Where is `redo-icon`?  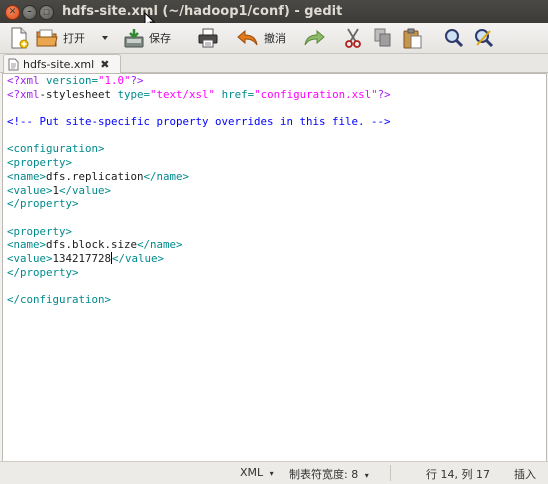
redo-icon is located at coordinates (314, 37).